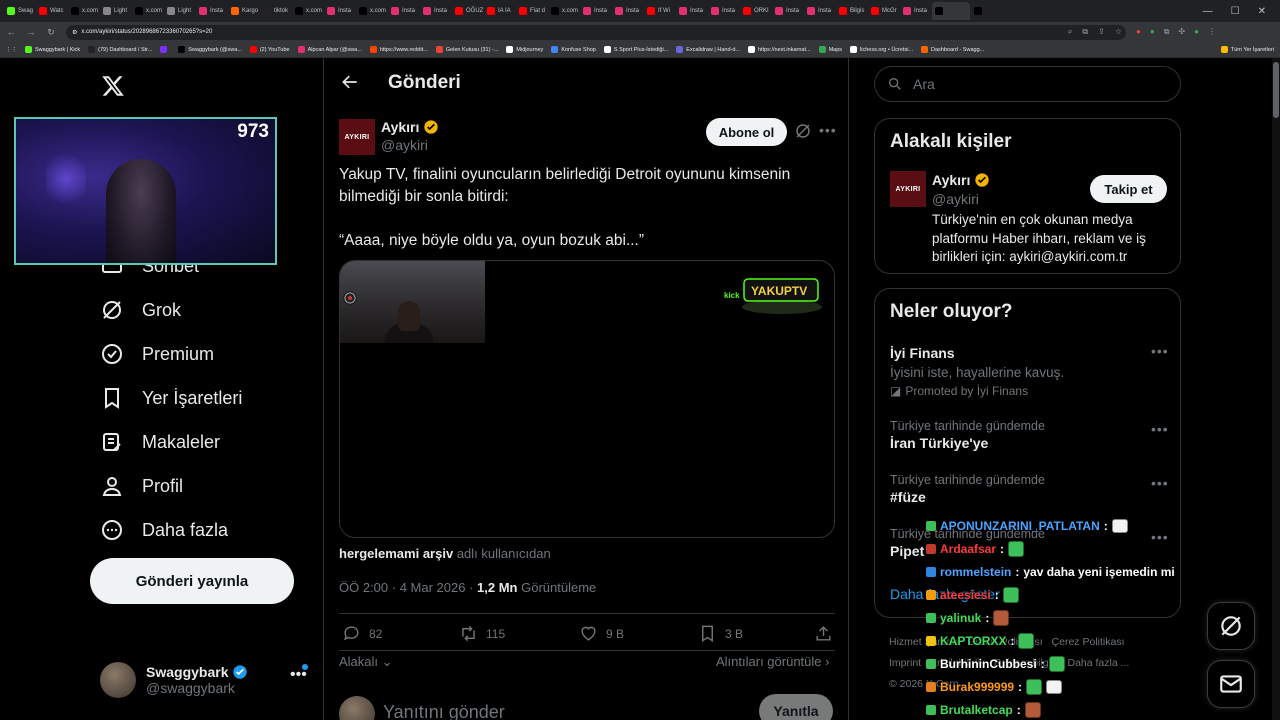 The image size is (1280, 720). What do you see at coordinates (467, 11) in the screenshot?
I see `browser-tab: OĞUZ` at bounding box center [467, 11].